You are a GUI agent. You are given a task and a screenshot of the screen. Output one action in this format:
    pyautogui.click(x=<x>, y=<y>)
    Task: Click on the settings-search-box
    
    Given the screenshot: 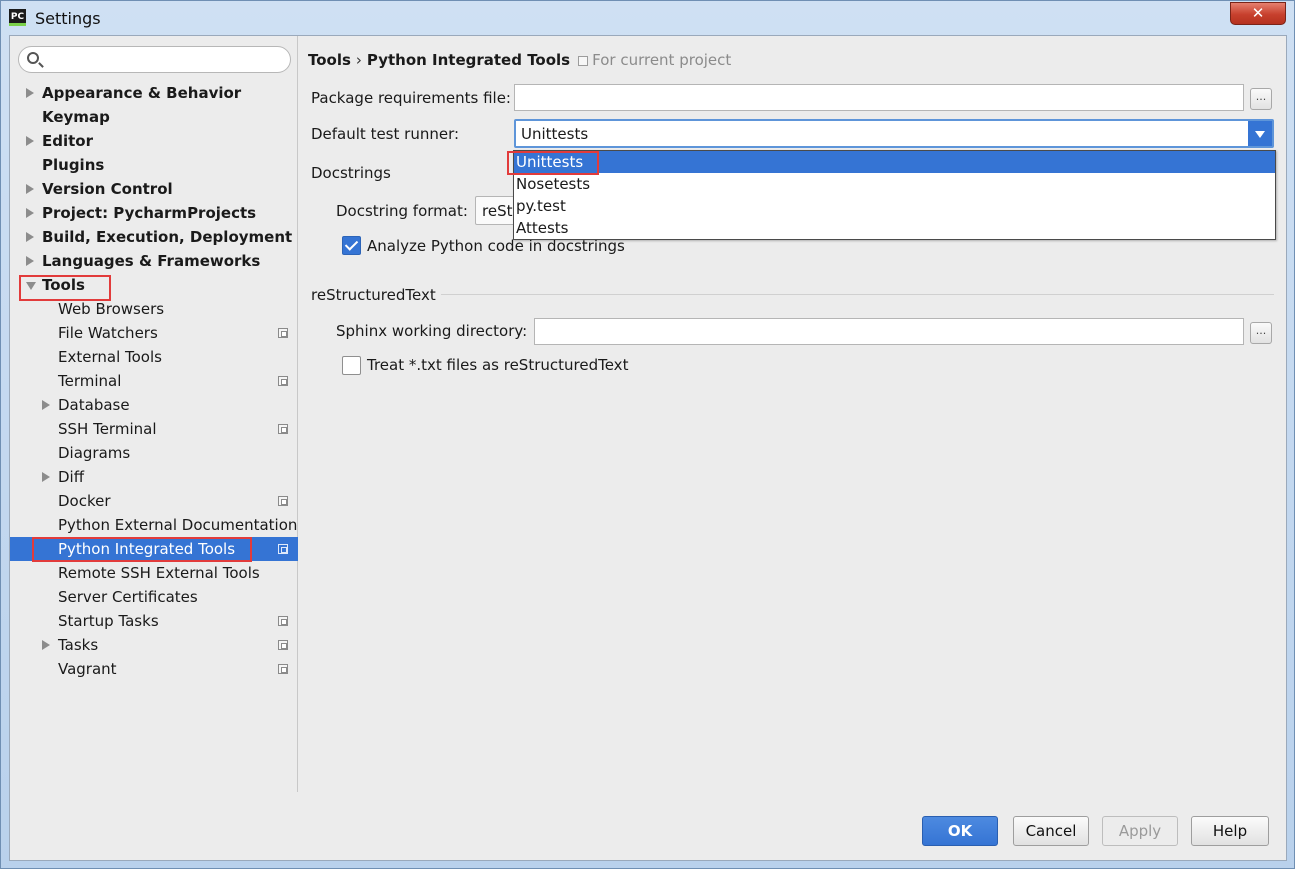 What is the action you would take?
    pyautogui.click(x=154, y=59)
    